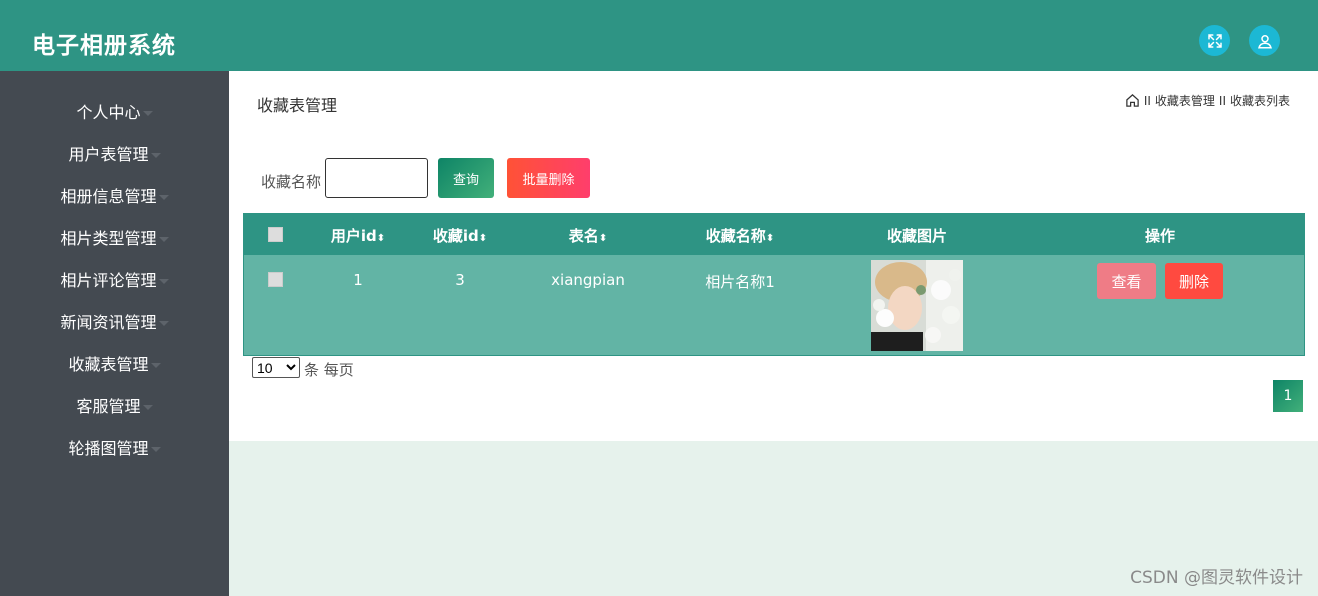 The height and width of the screenshot is (596, 1318). What do you see at coordinates (588, 235) in the screenshot?
I see `column-header-table-name: 表名⬍` at bounding box center [588, 235].